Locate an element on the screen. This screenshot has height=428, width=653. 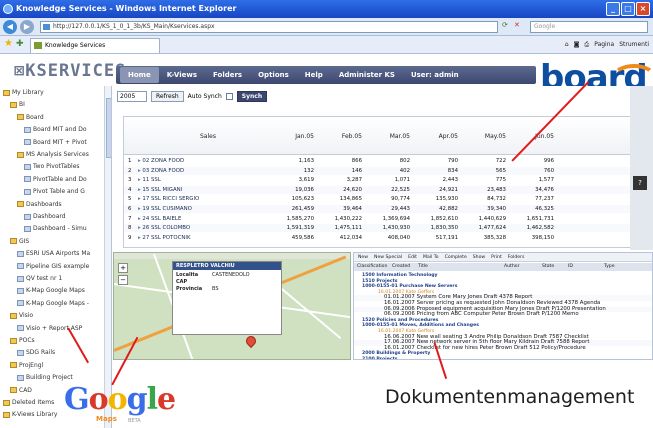
home-icon: ⌂ is located at coordinates (567, 45).